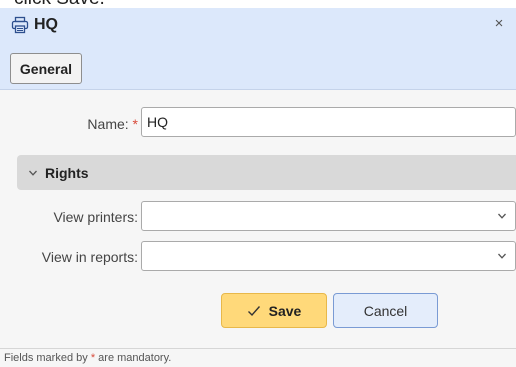  I want to click on save-button: Save, so click(274, 310).